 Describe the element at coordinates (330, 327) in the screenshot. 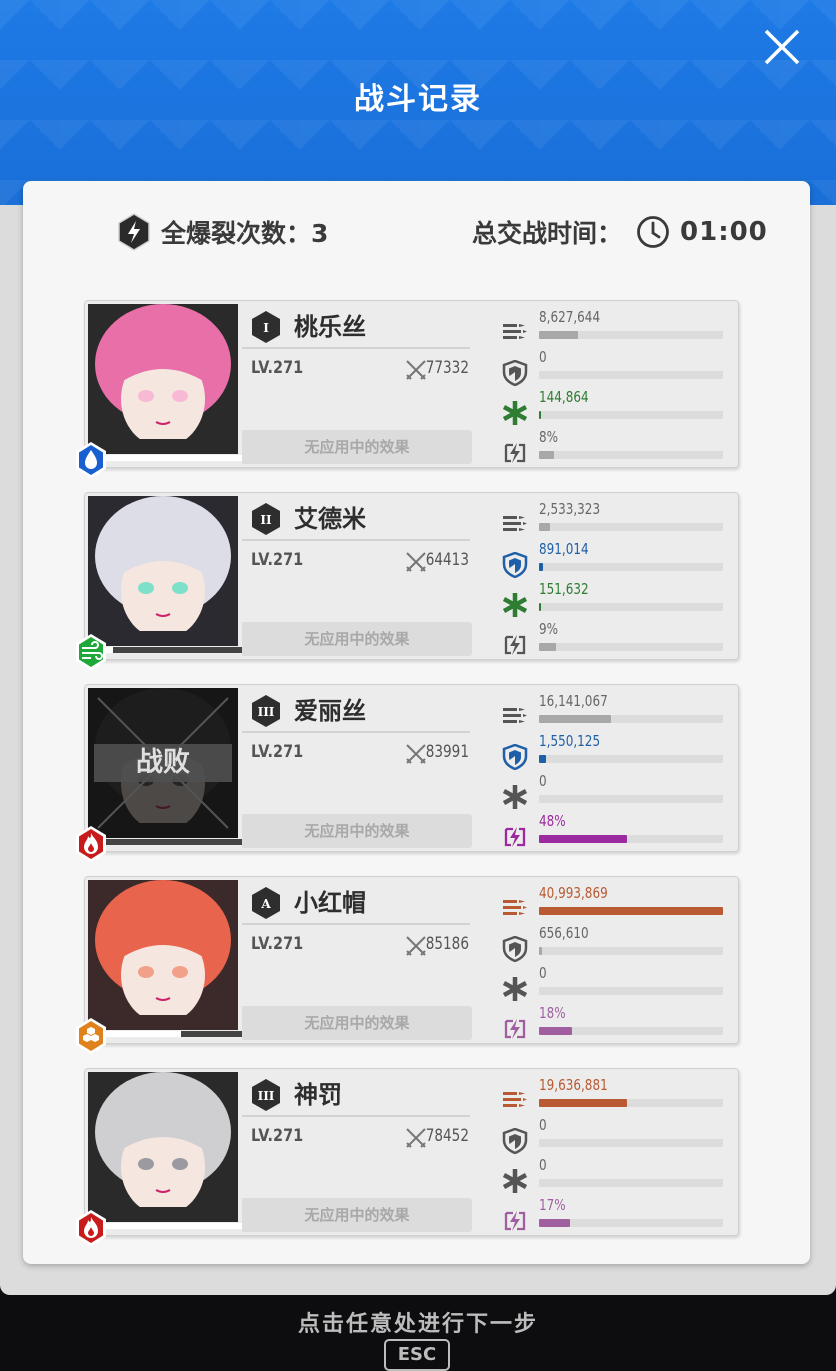

I see `character-name: 桃乐丝` at that location.